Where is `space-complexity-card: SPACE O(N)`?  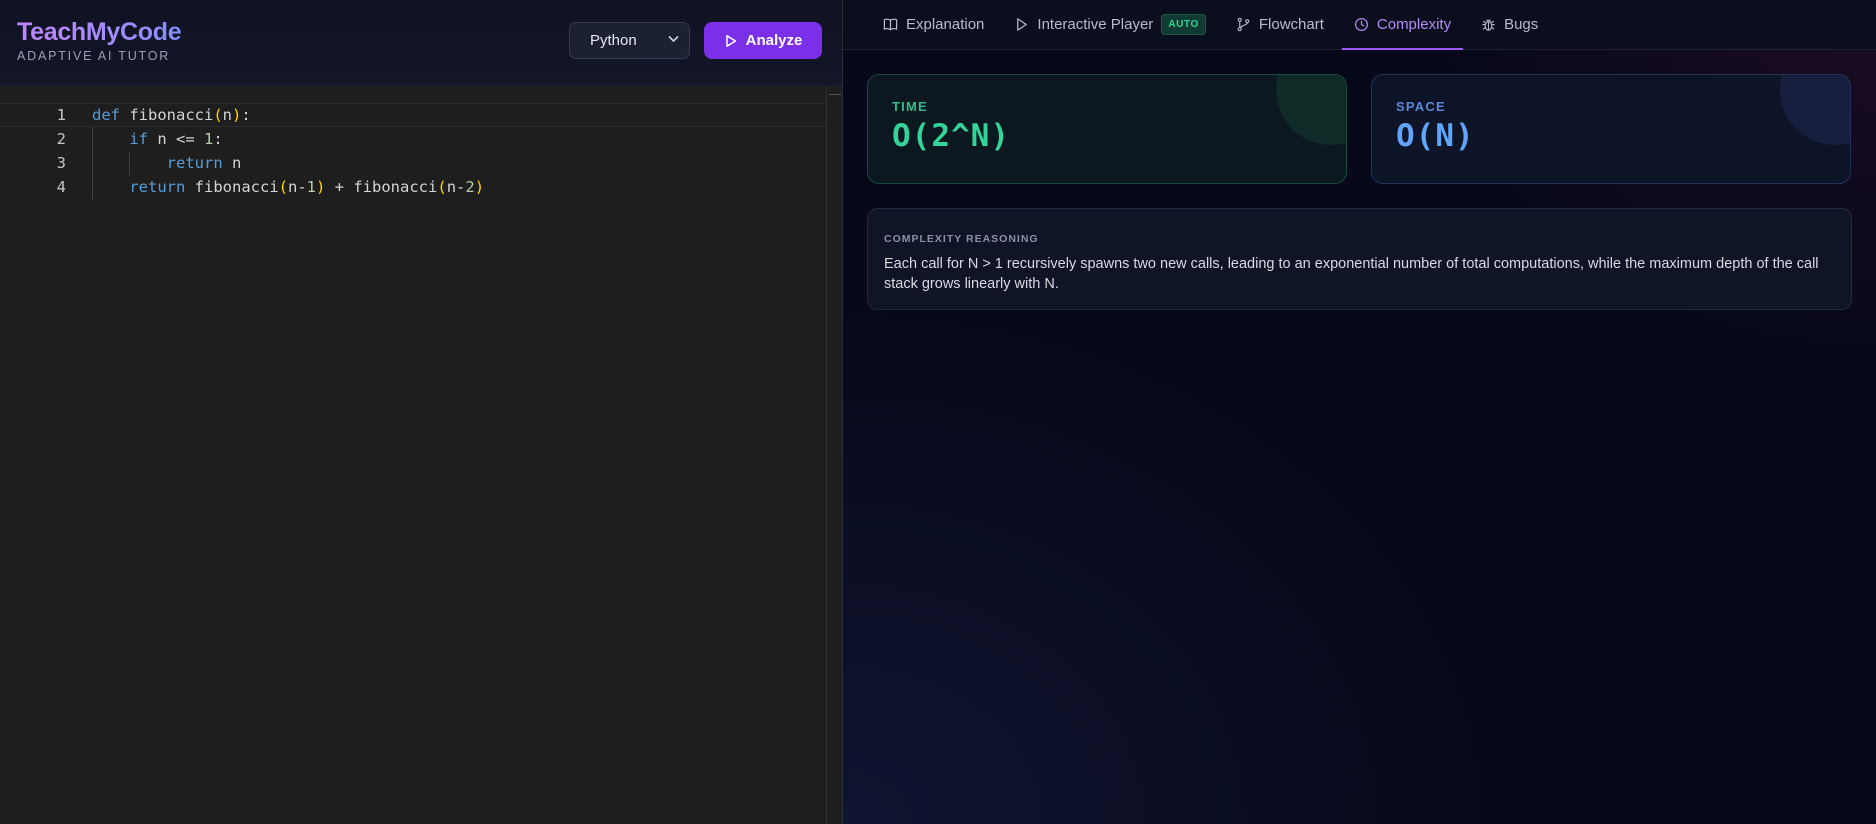
space-complexity-card: SPACE O(N) is located at coordinates (1611, 129).